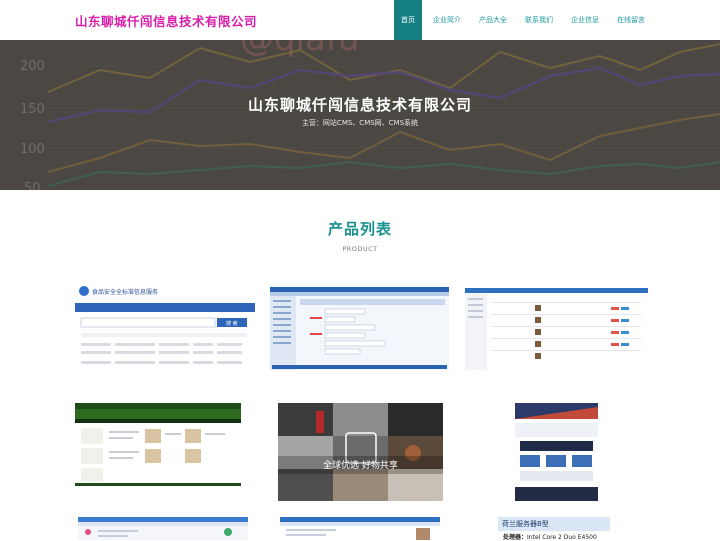 The width and height of the screenshot is (720, 541). Describe the element at coordinates (125, 292) in the screenshot. I see `product-1-title: 食品安全全标准信息服务` at that location.